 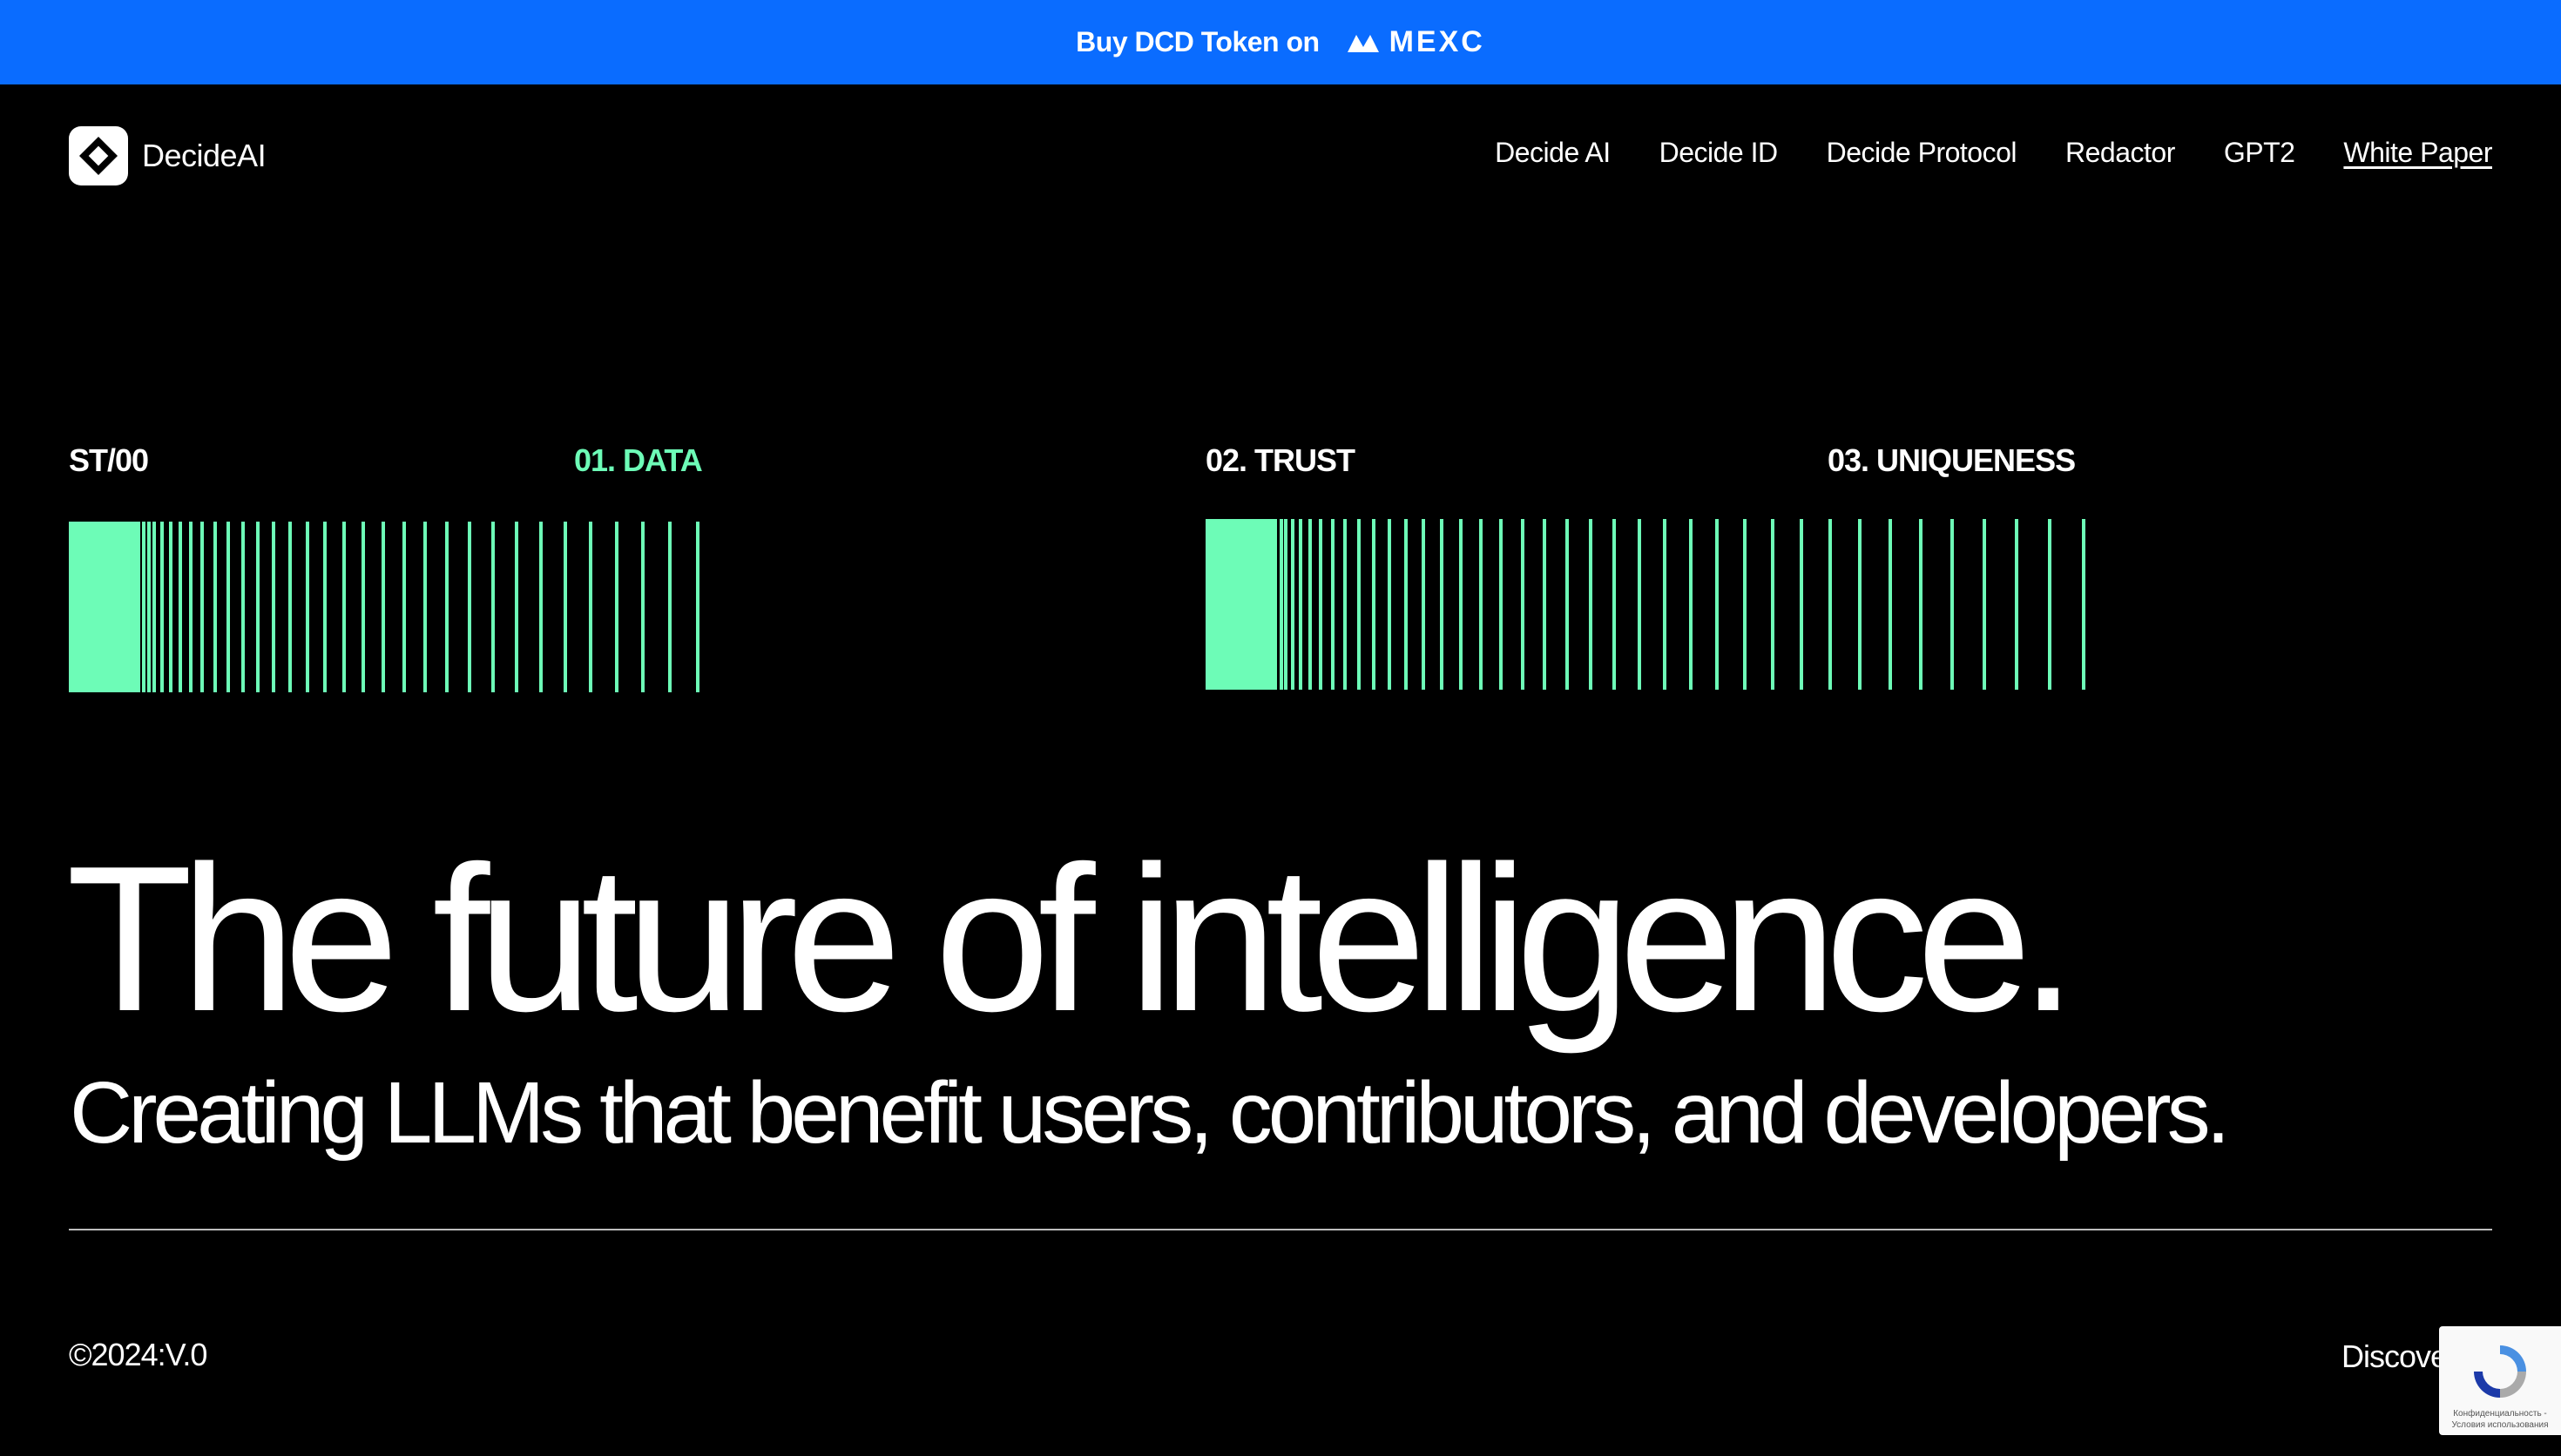 What do you see at coordinates (98, 155) in the screenshot?
I see `decideai-logo-icon` at bounding box center [98, 155].